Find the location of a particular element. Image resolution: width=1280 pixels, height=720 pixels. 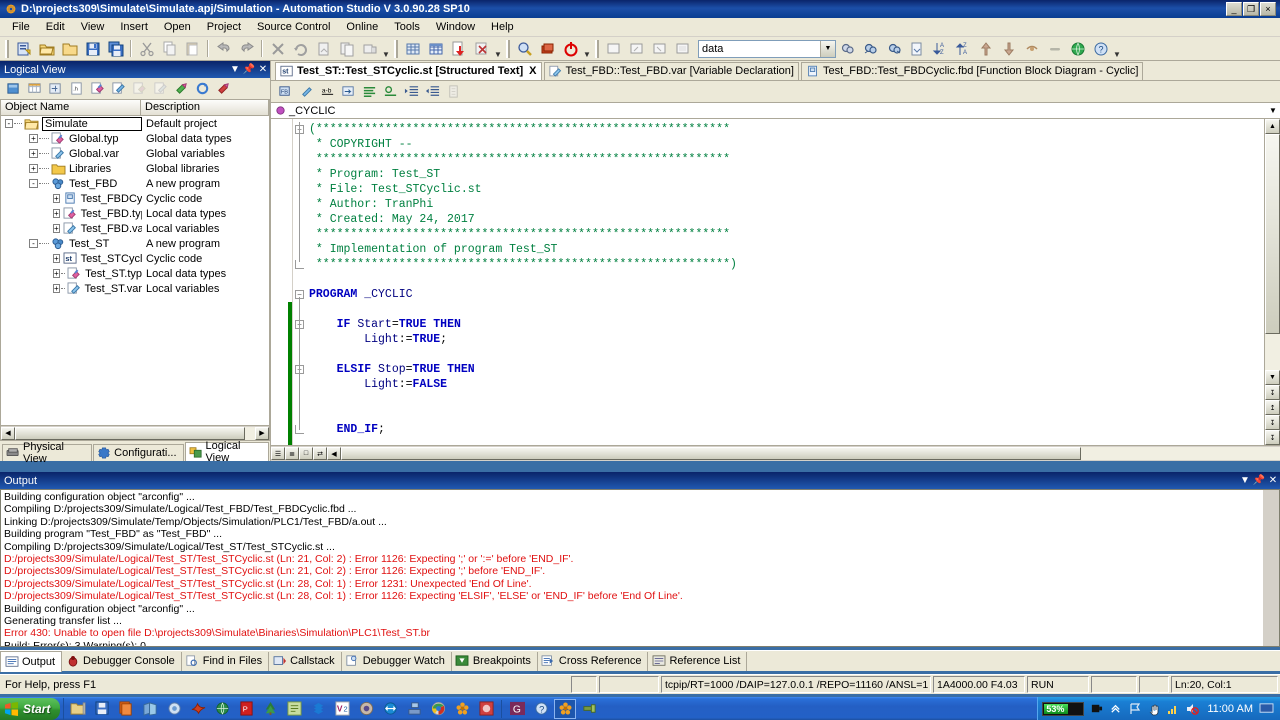

output-line: Build: Error(s): 3 Warning(s): 0 is located at coordinates (641, 643).